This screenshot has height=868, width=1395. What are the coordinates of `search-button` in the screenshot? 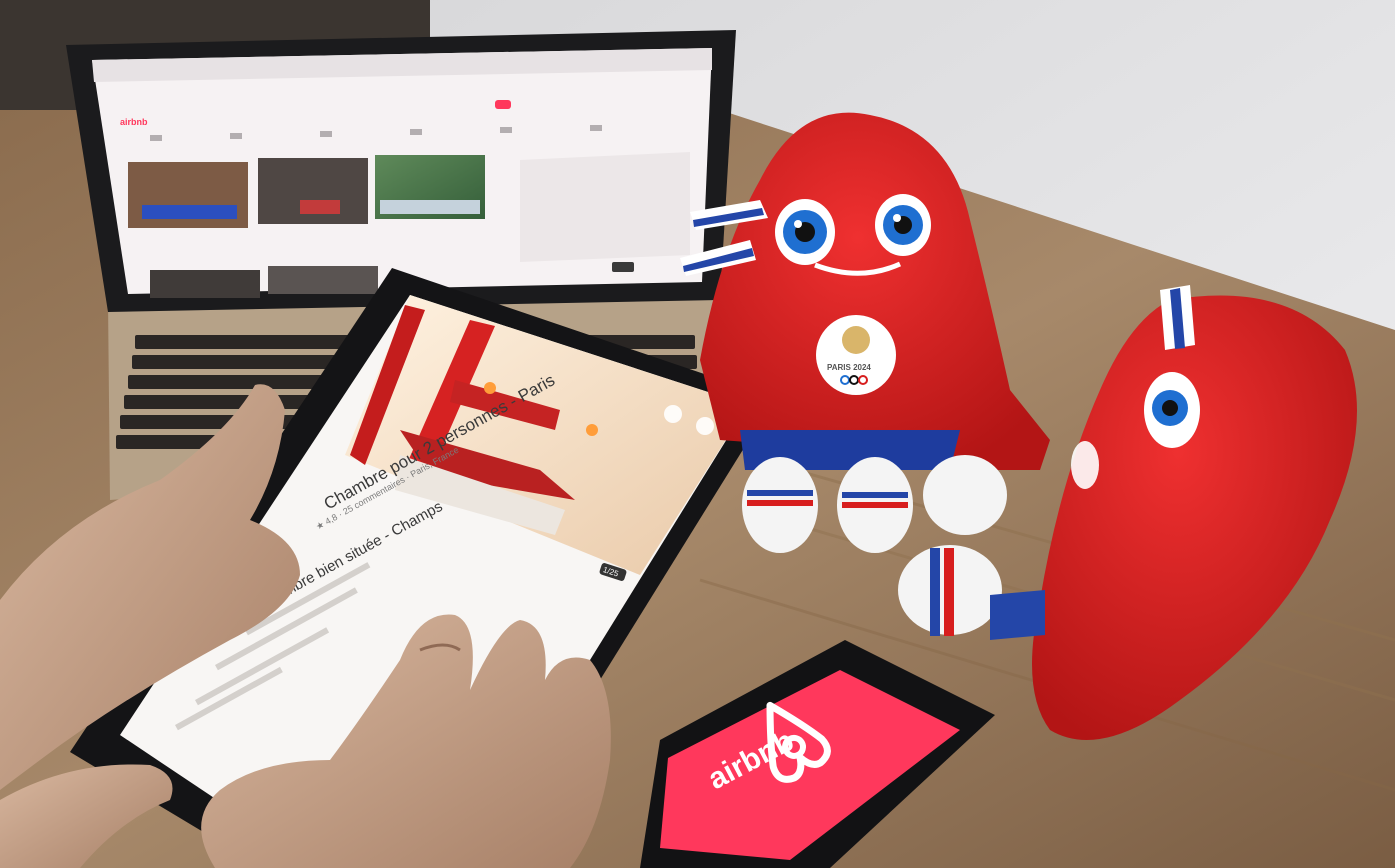 It's located at (503, 104).